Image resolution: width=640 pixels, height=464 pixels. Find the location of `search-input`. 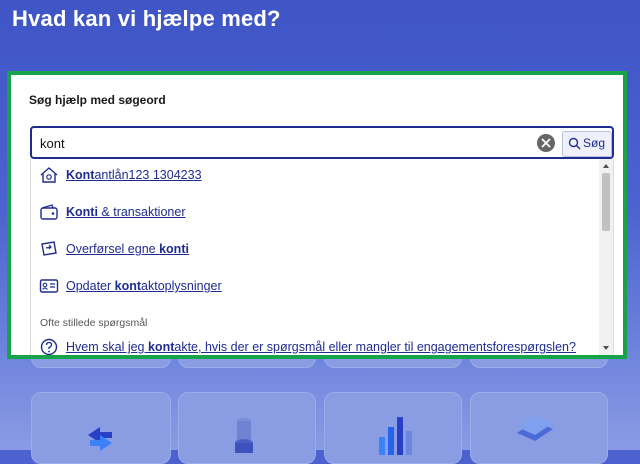

search-input is located at coordinates (280, 143).